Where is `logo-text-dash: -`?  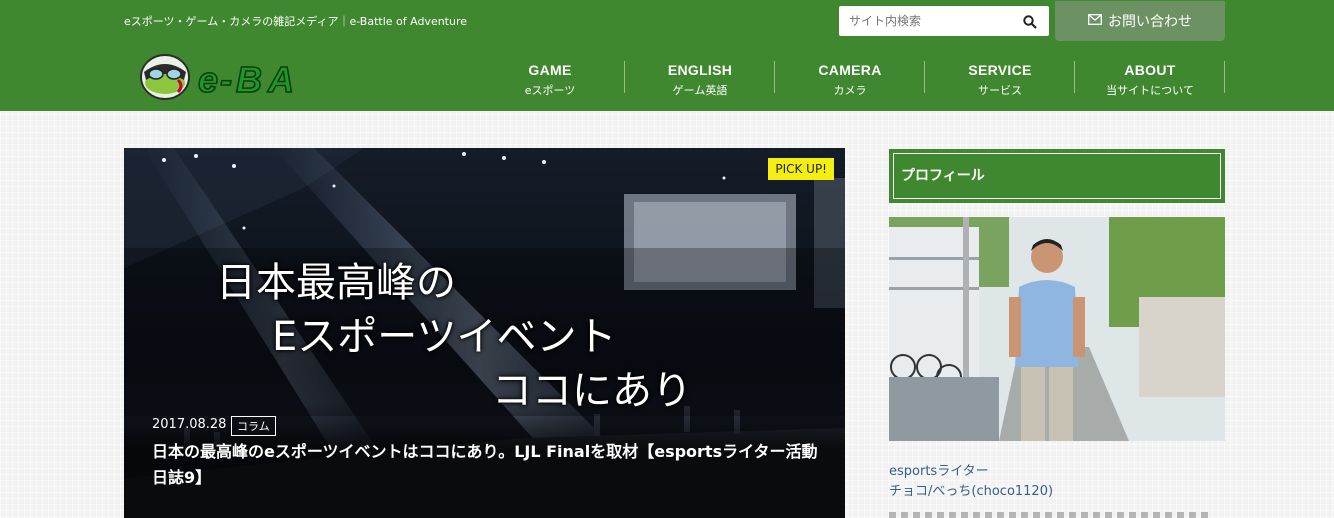
logo-text-dash: - is located at coordinates (226, 79).